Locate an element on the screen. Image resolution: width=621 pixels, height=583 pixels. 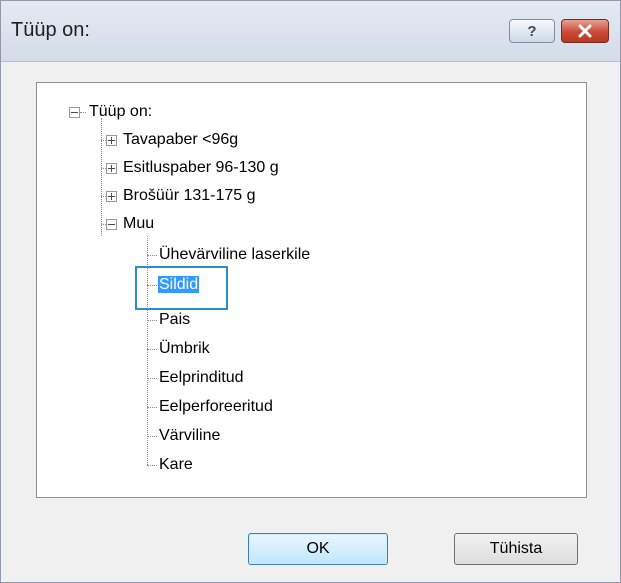
ok-button: OK is located at coordinates (318, 549).